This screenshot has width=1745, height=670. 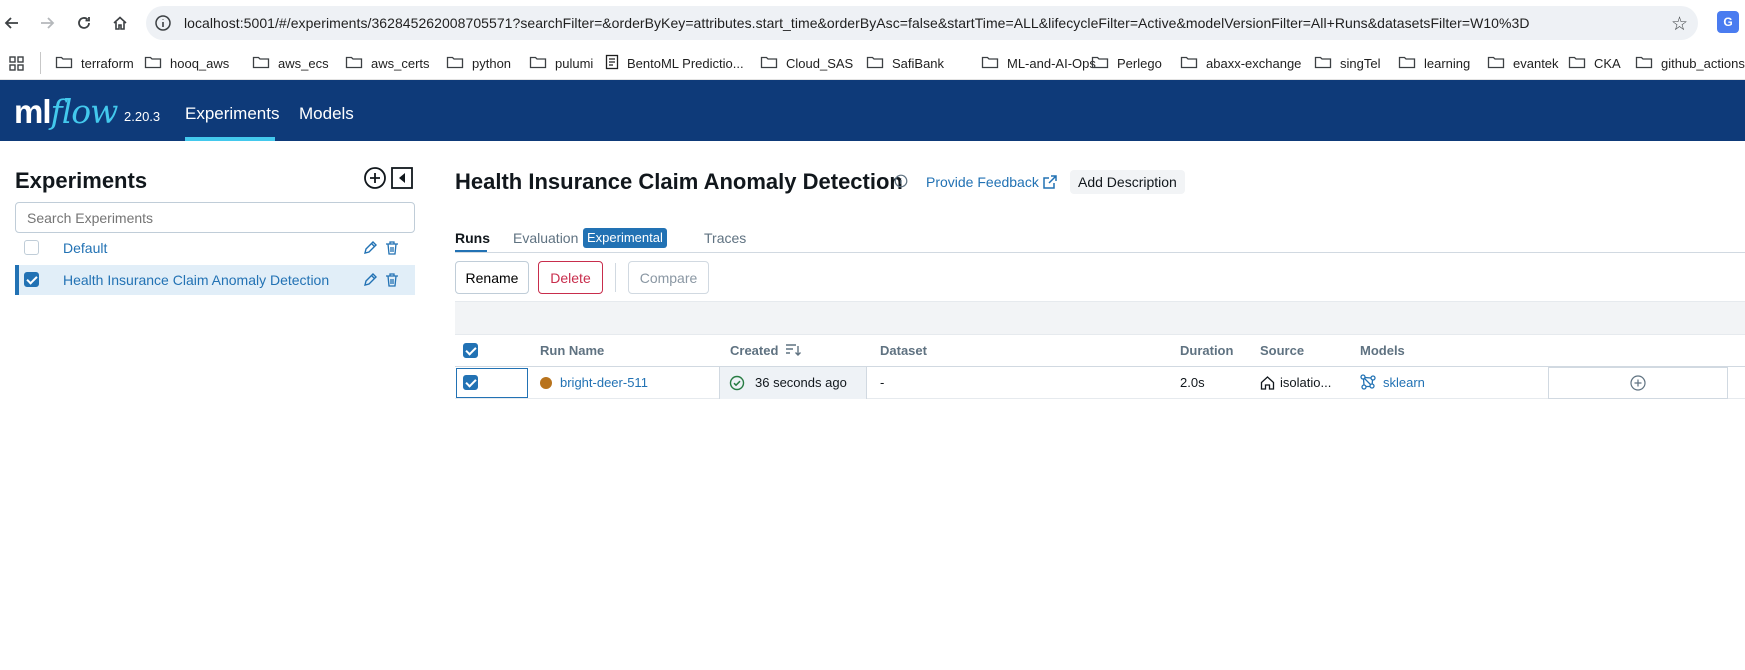 What do you see at coordinates (472, 238) in the screenshot?
I see `tab-runs: Runs` at bounding box center [472, 238].